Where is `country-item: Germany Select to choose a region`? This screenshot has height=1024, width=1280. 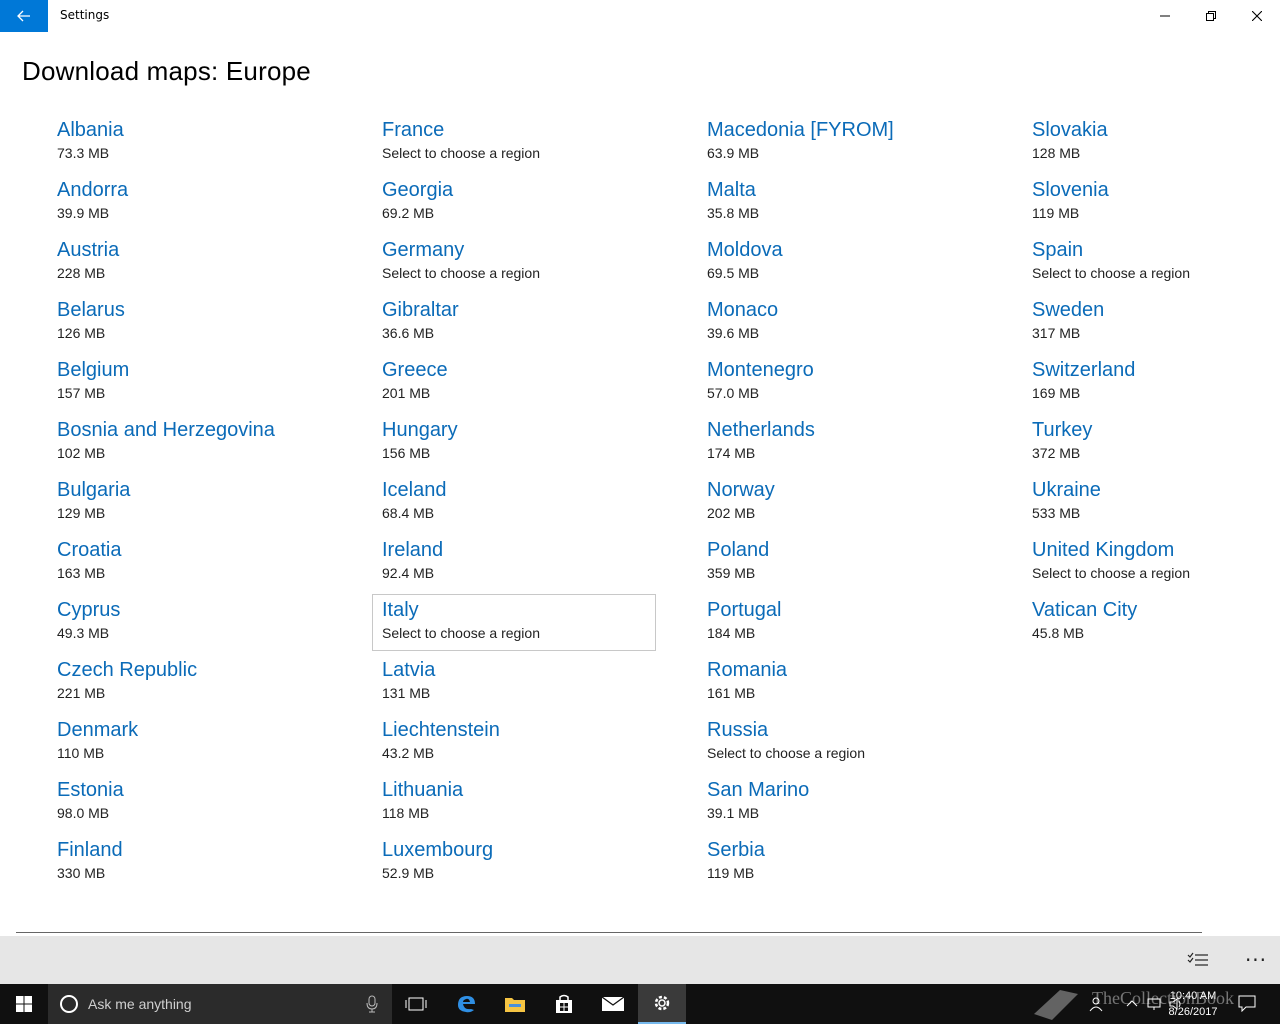 country-item: Germany Select to choose a region is located at coordinates (534, 264).